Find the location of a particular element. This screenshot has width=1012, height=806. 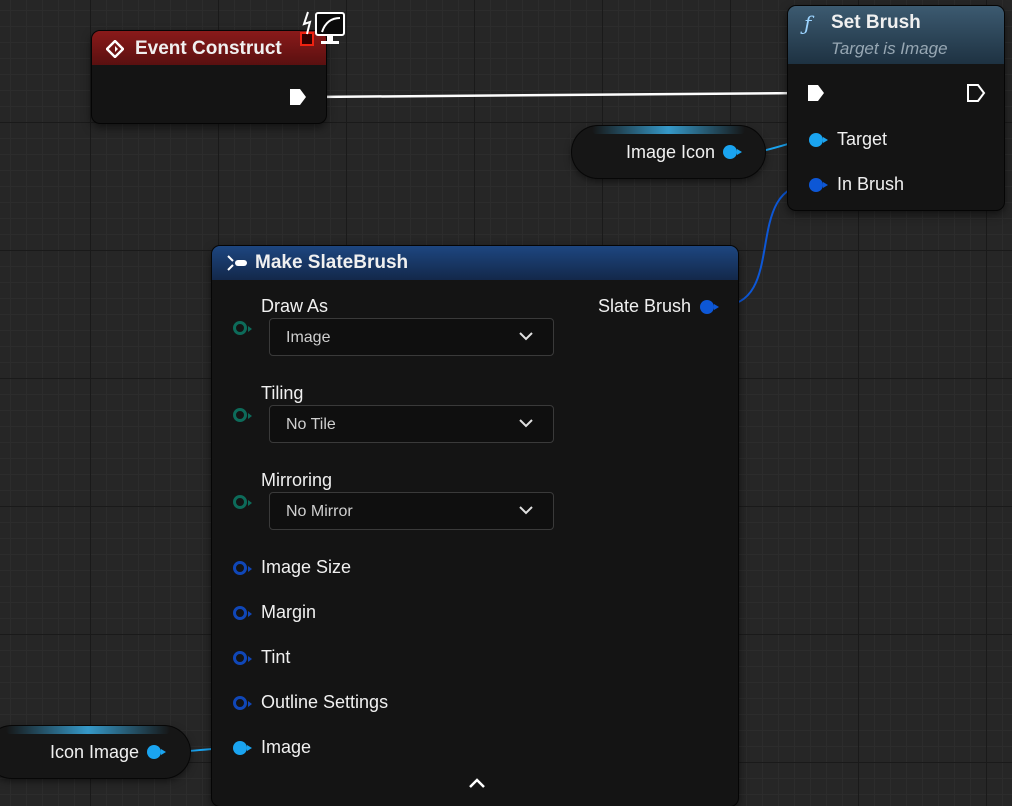

target-label: Target is located at coordinates (862, 139).